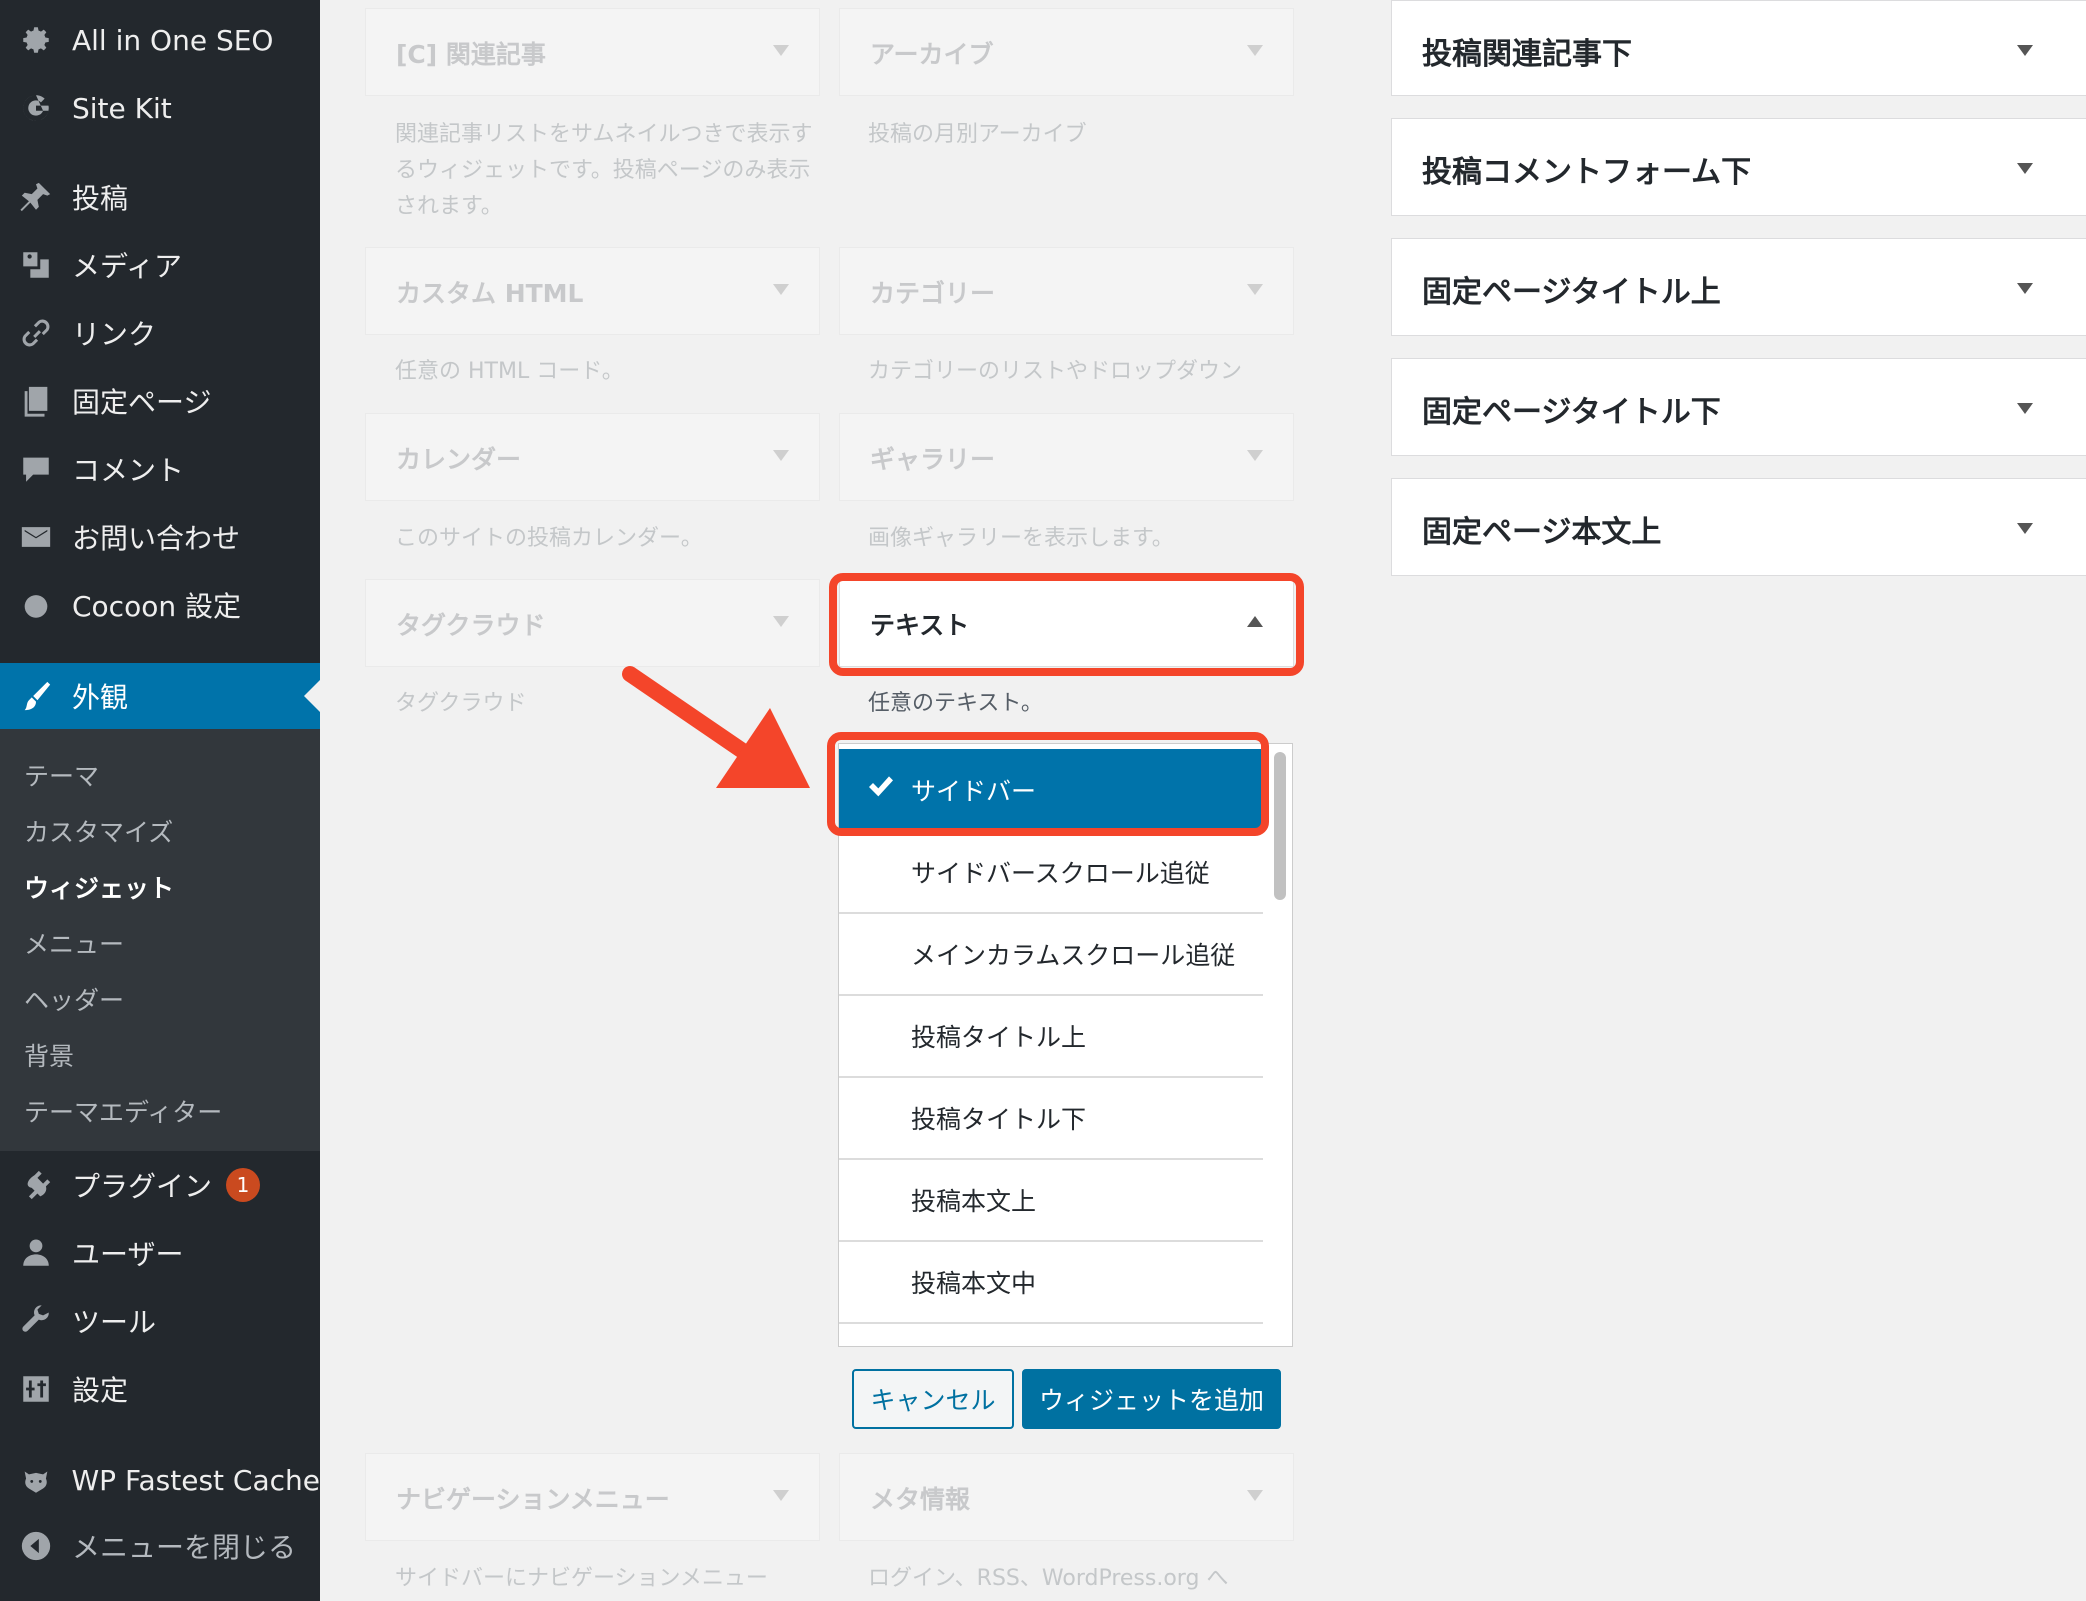  Describe the element at coordinates (1066, 291) in the screenshot. I see `widget-categories: カテゴリー` at that location.